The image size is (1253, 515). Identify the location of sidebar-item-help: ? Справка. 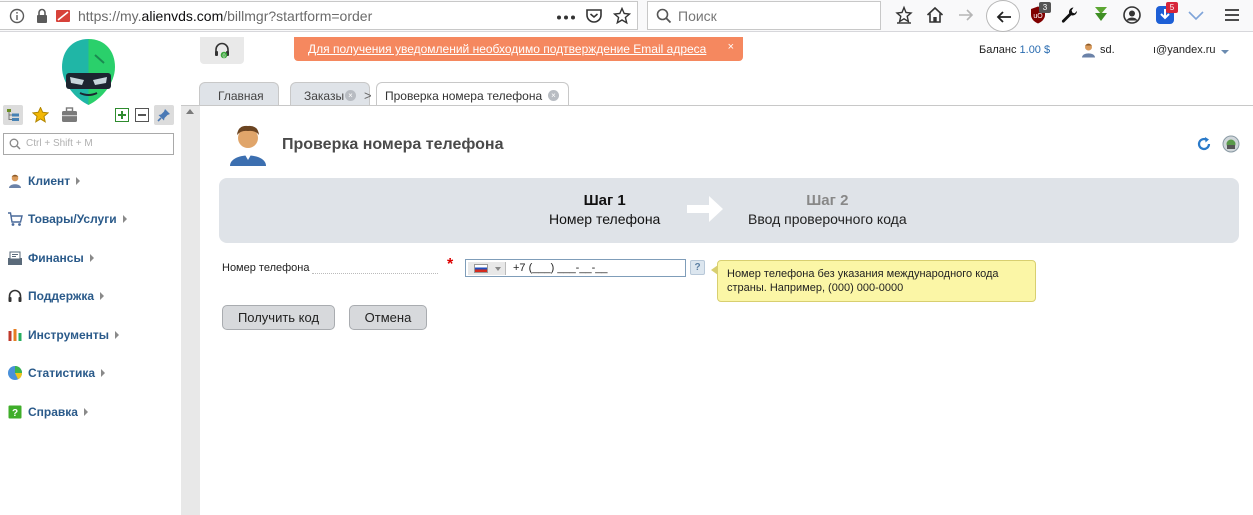
(47, 412).